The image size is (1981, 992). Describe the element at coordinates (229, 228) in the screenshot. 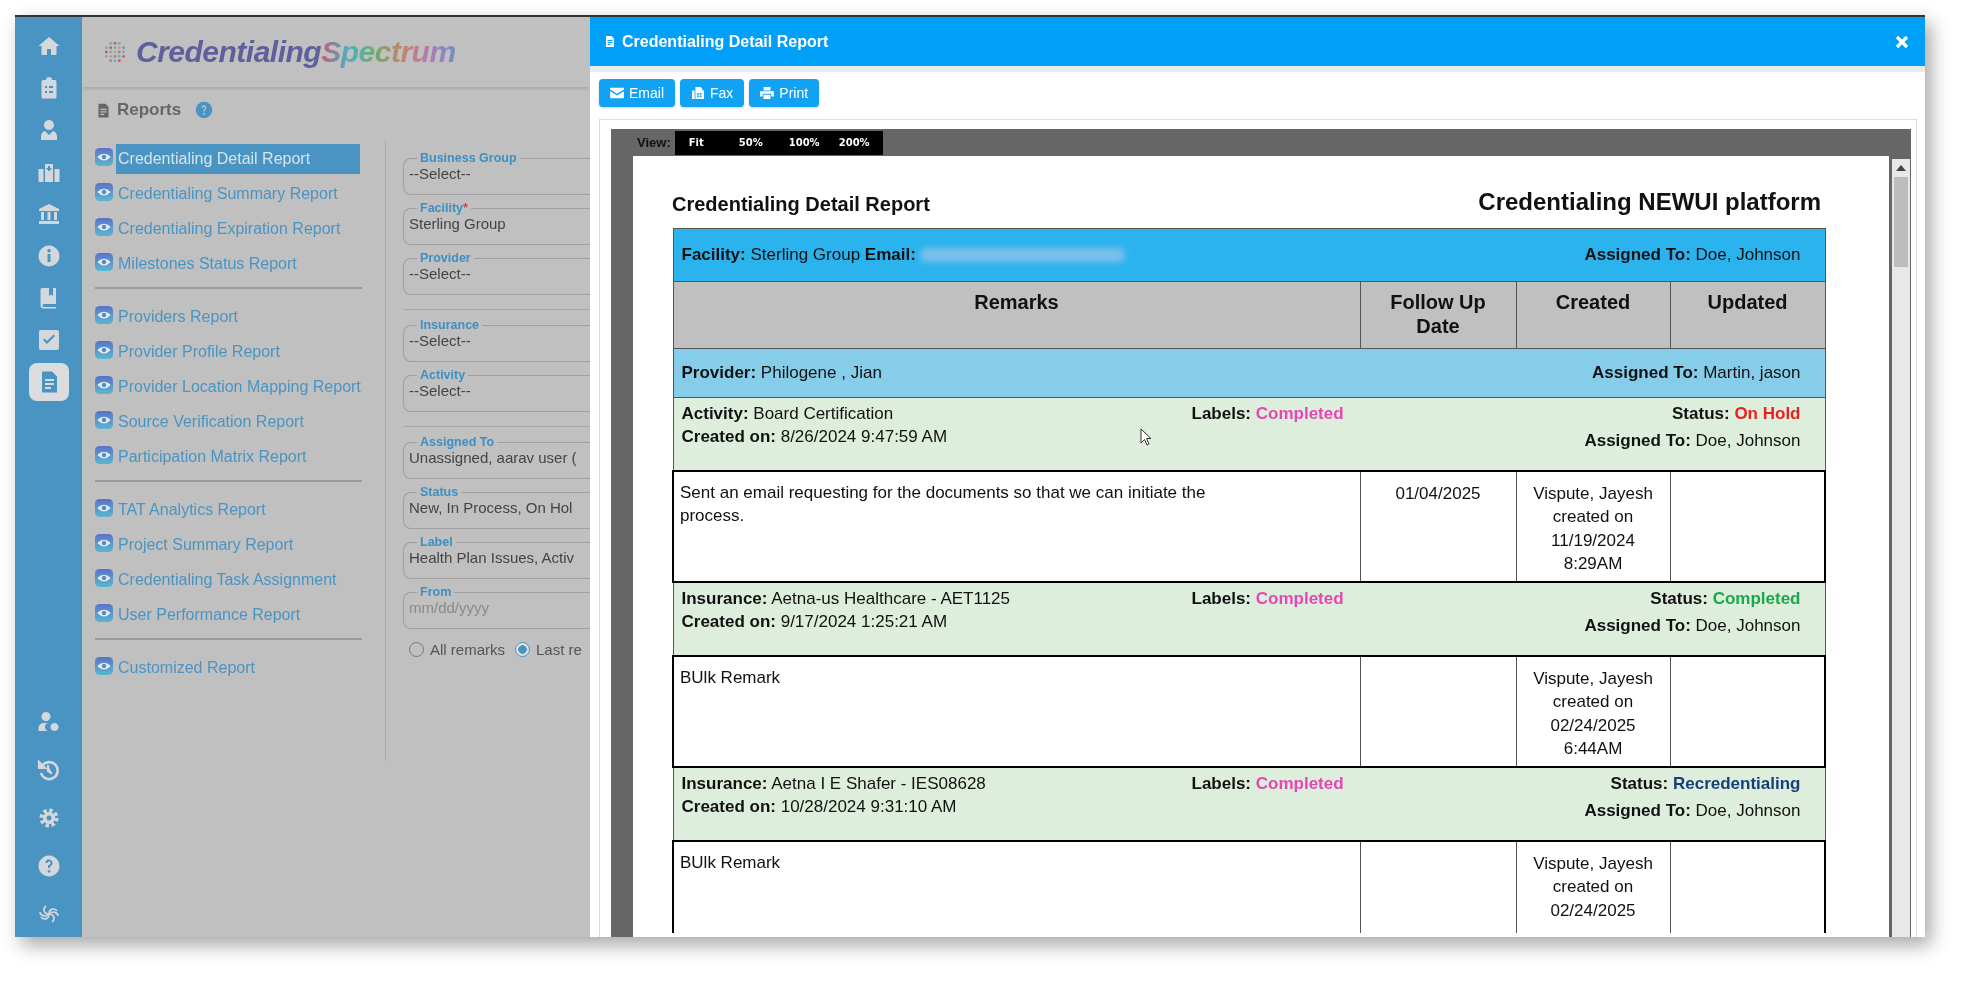

I see `report-link: Credentialing Expiration Report` at that location.